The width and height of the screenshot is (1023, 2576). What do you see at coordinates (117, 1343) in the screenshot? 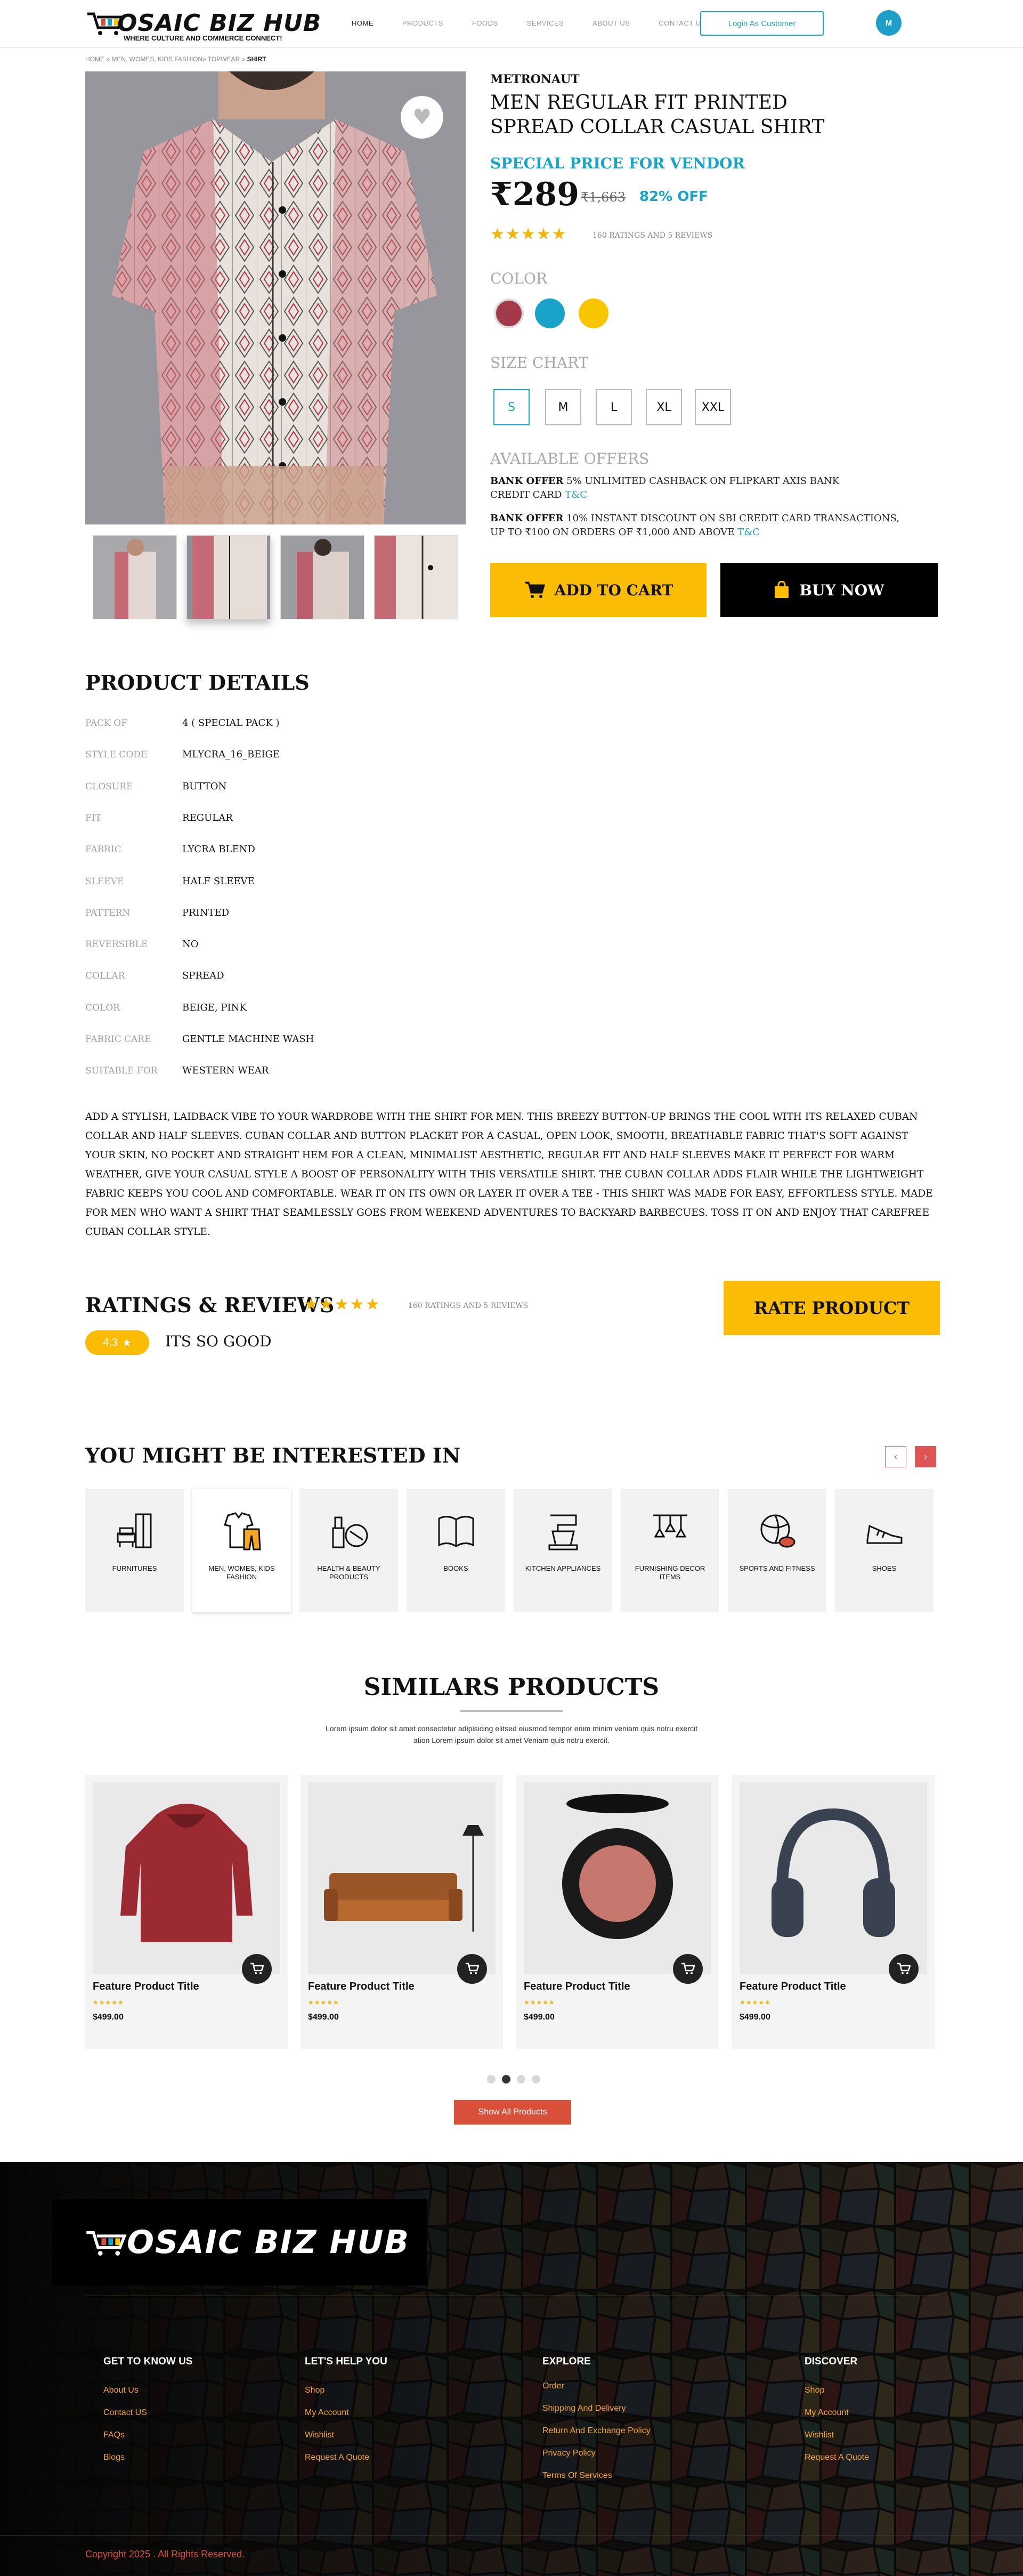
I see `review-score-badge: 4.3 ★` at bounding box center [117, 1343].